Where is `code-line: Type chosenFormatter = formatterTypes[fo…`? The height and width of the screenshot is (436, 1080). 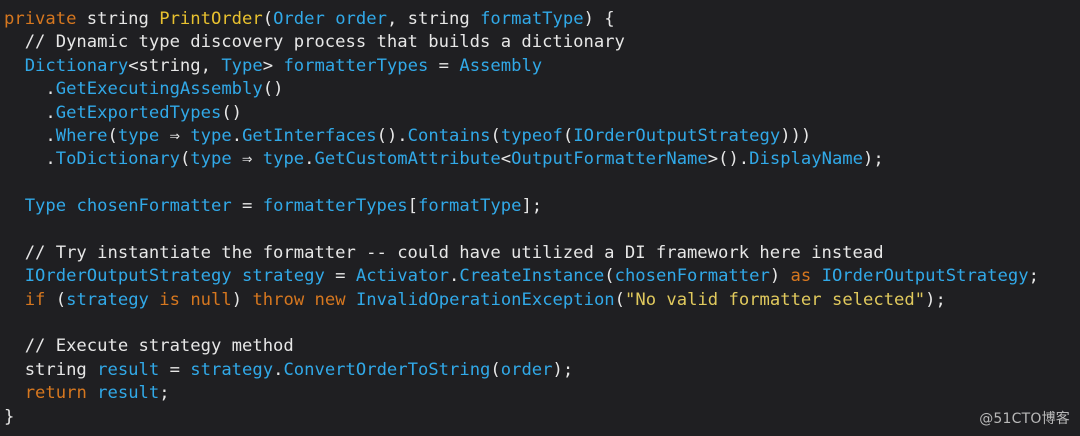 code-line: Type chosenFormatter = formatterTypes[fo… is located at coordinates (521, 206).